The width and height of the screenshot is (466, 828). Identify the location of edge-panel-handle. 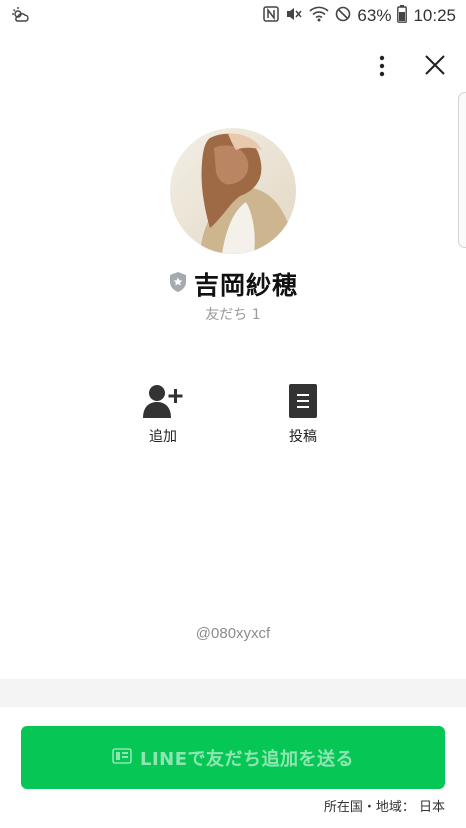
(462, 170).